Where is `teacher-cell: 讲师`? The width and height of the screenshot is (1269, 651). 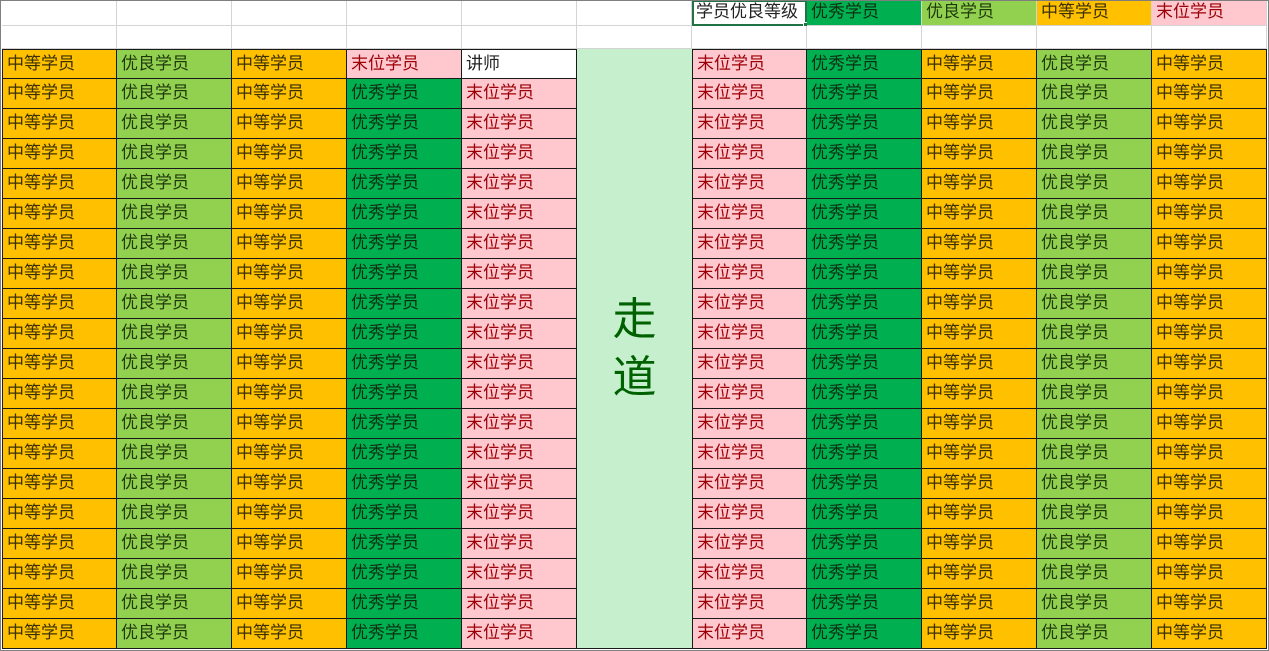 teacher-cell: 讲师 is located at coordinates (519, 64).